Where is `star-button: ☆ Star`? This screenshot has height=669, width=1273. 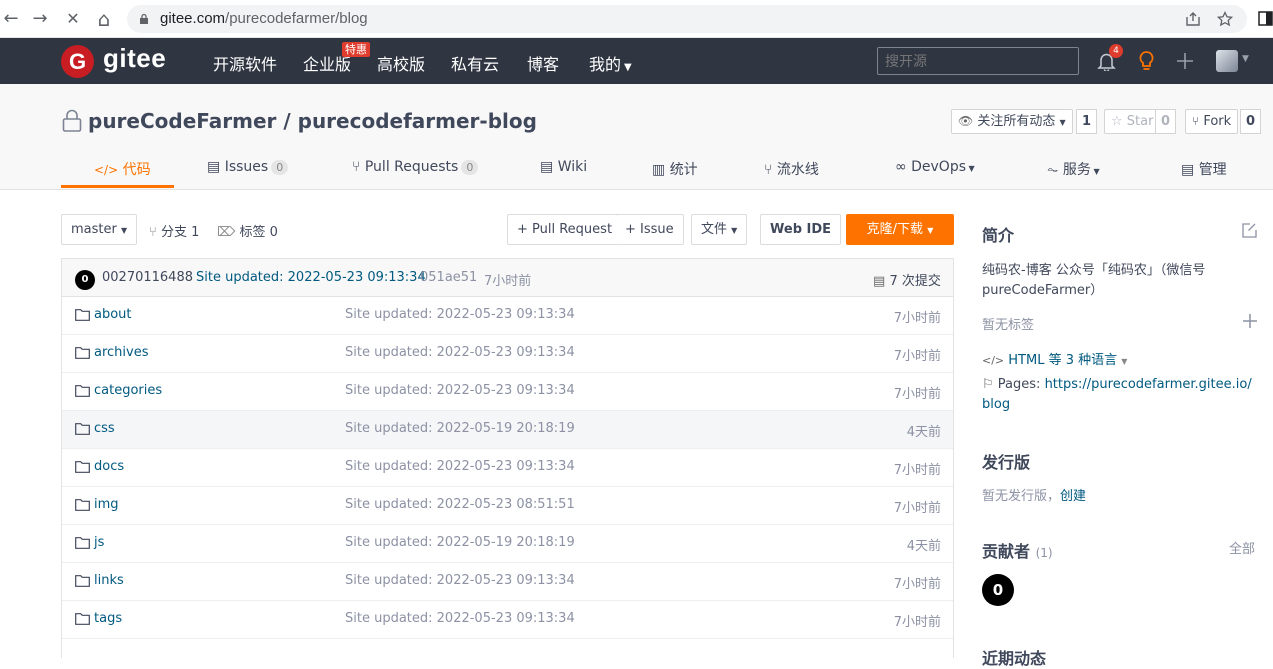 star-button: ☆ Star is located at coordinates (1132, 121).